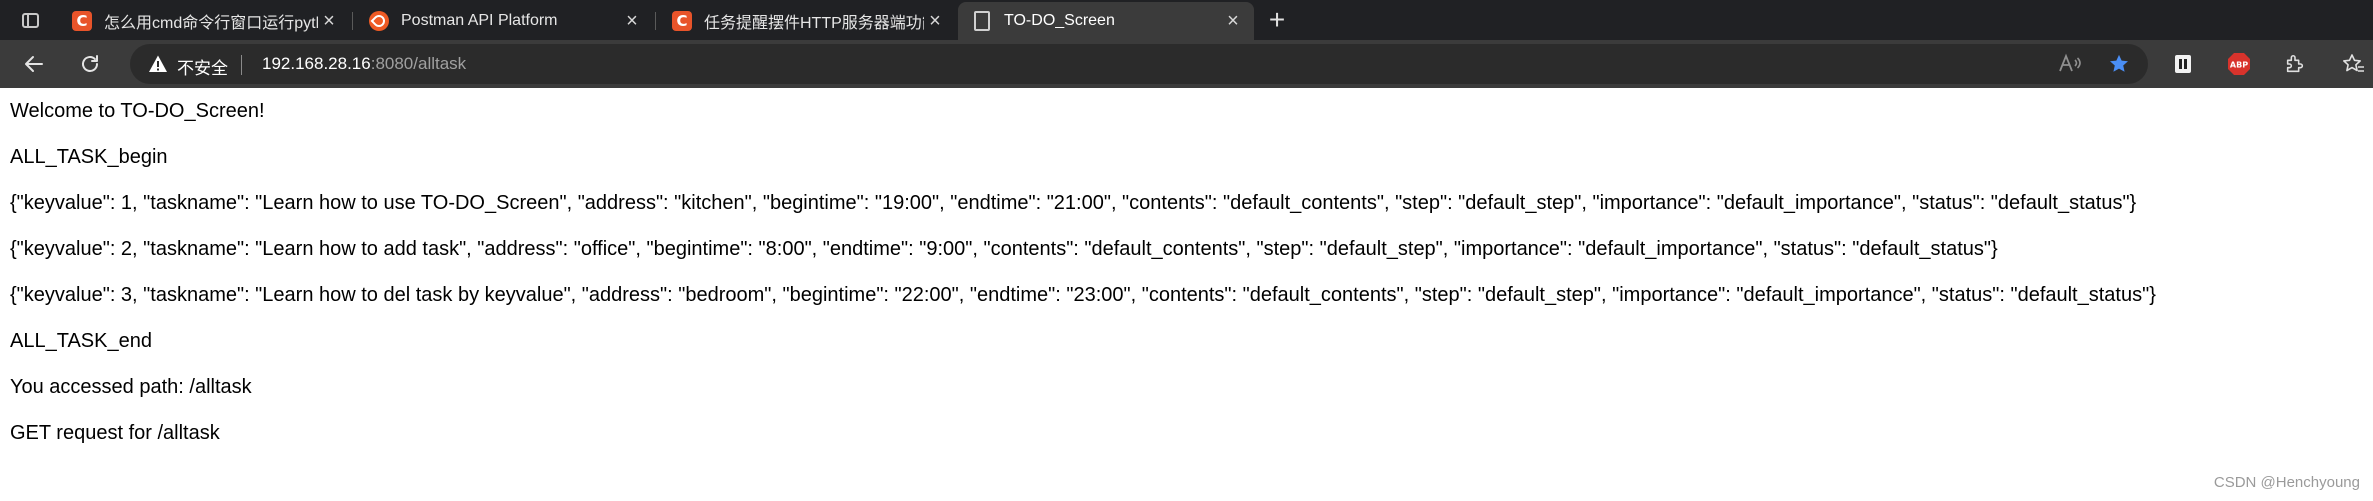  What do you see at coordinates (131, 387) in the screenshot?
I see `accessed-path-text: You accessed path: /alltask` at bounding box center [131, 387].